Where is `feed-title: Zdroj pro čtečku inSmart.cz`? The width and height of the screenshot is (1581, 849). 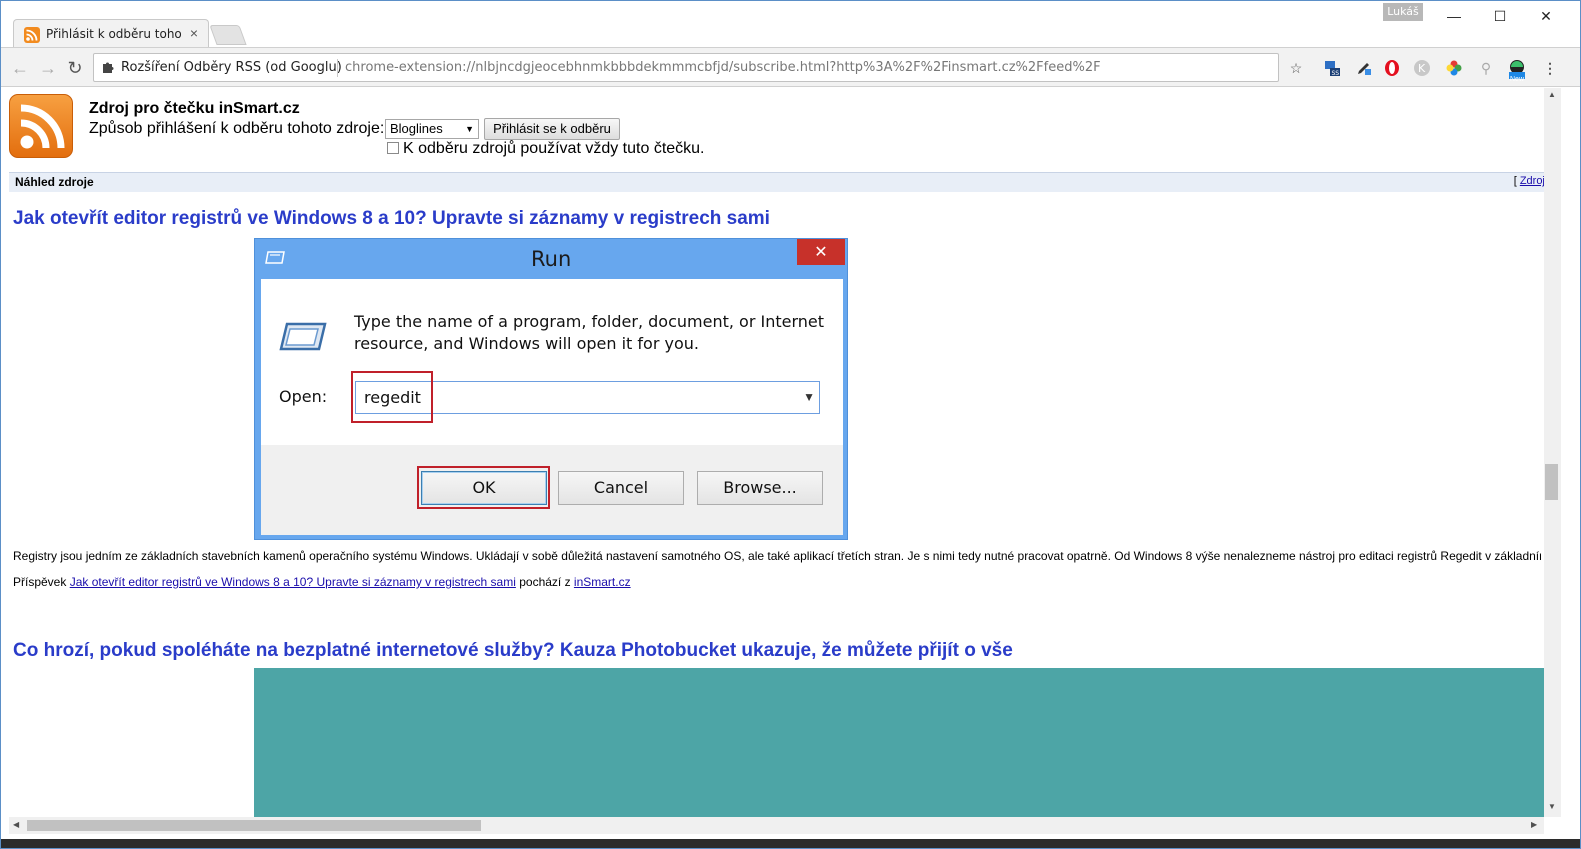
feed-title: Zdroj pro čtečku inSmart.cz is located at coordinates (194, 108).